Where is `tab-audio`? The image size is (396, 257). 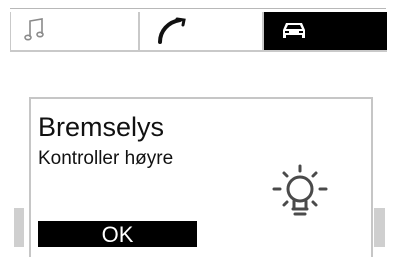 tab-audio is located at coordinates (75, 31).